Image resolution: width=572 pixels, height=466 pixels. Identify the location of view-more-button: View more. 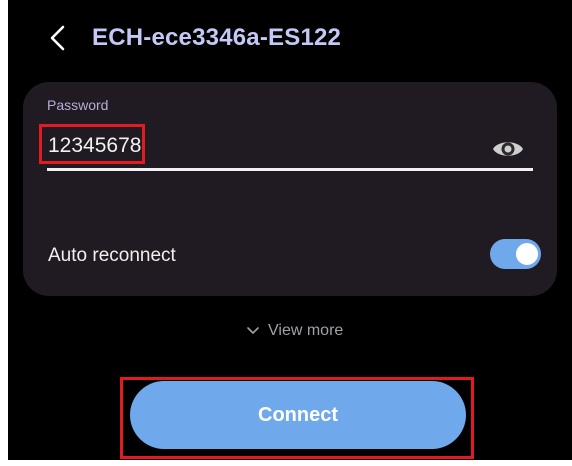
(294, 331).